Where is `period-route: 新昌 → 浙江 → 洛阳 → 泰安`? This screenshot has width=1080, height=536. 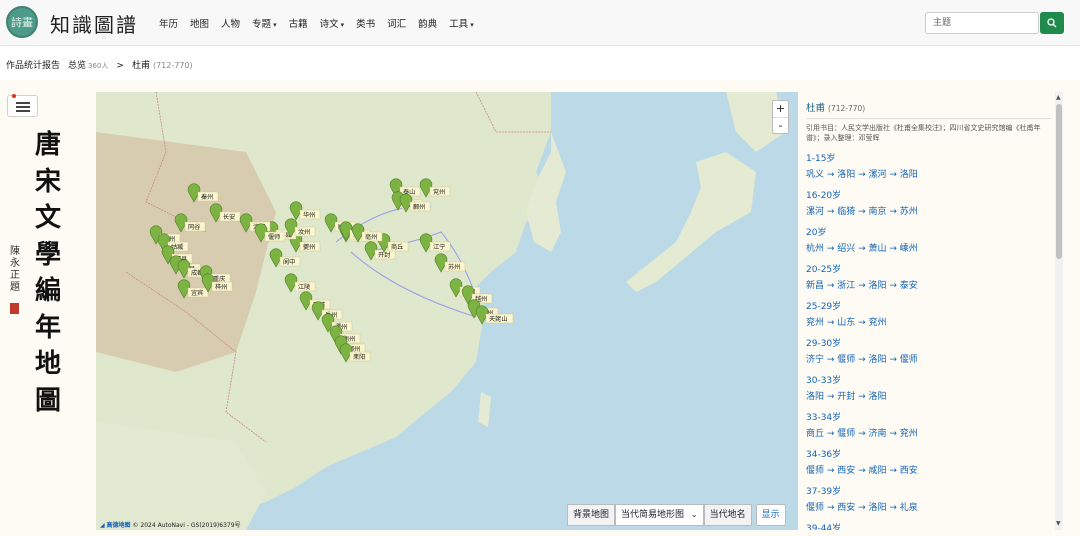 period-route: 新昌 → 浙江 → 洛阳 → 泰安 is located at coordinates (928, 284).